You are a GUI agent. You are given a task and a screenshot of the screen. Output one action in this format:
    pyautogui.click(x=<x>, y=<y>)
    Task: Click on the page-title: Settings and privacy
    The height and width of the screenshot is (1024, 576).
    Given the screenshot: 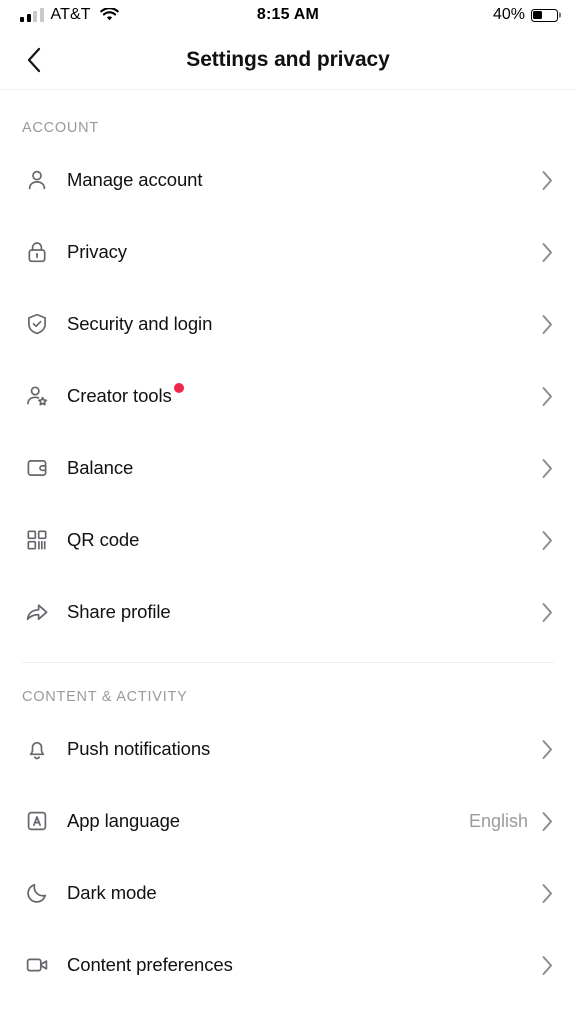 What is the action you would take?
    pyautogui.click(x=288, y=59)
    